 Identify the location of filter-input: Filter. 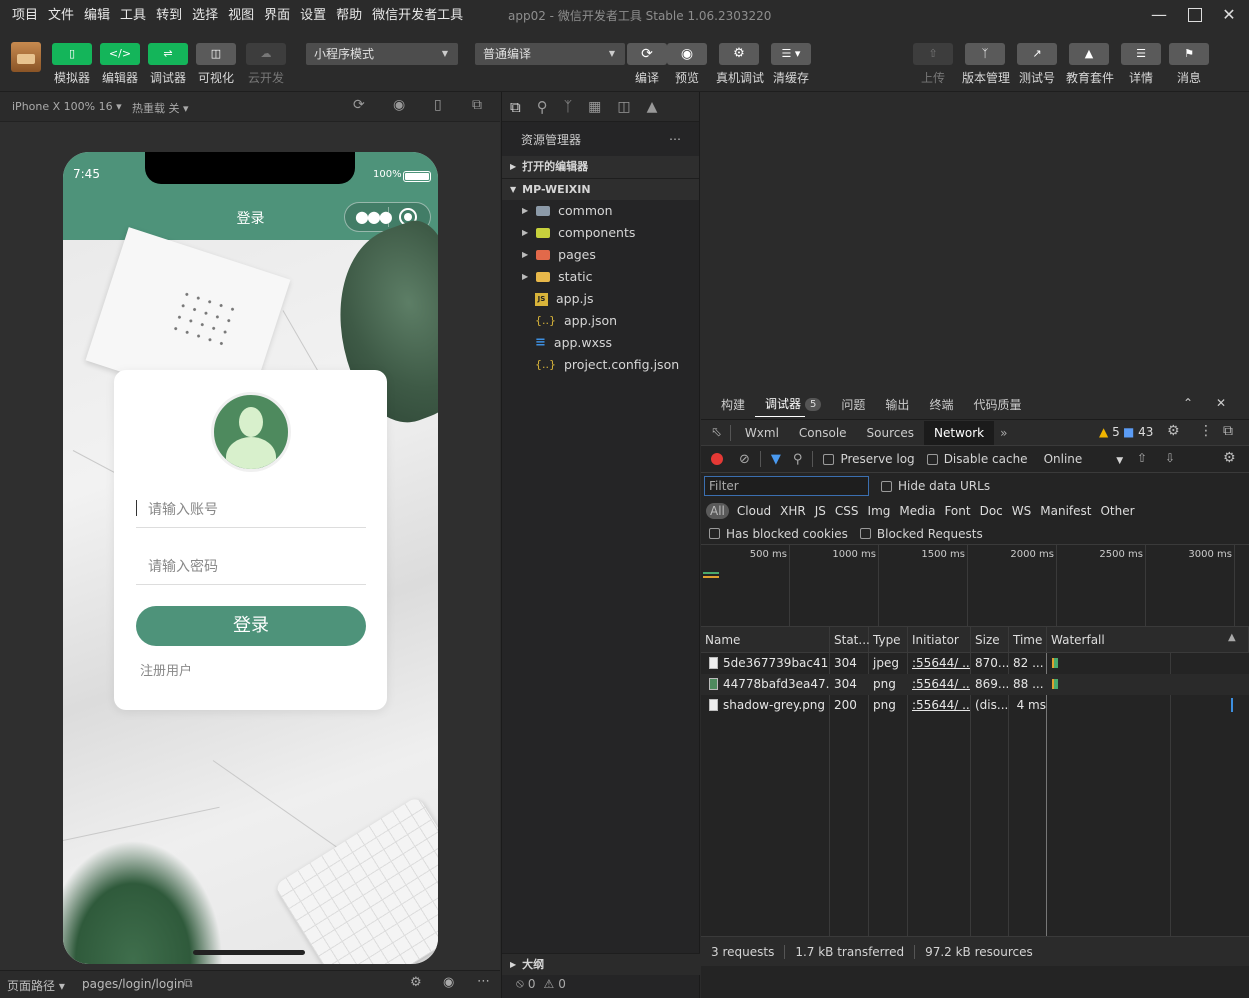
(786, 486).